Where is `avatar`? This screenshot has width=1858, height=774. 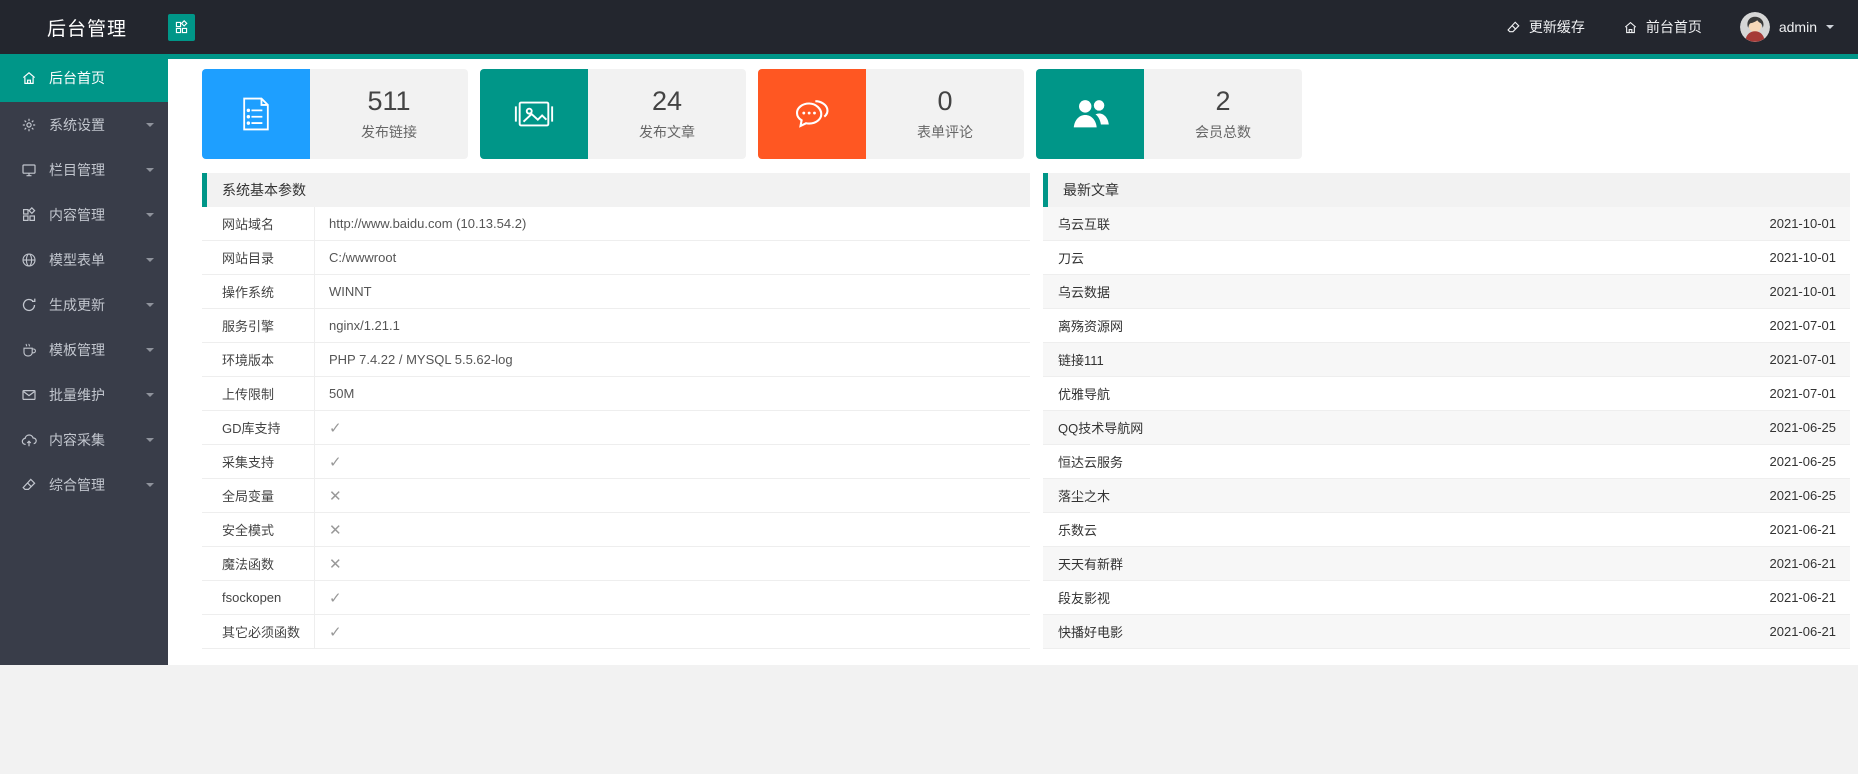
avatar is located at coordinates (1754, 27).